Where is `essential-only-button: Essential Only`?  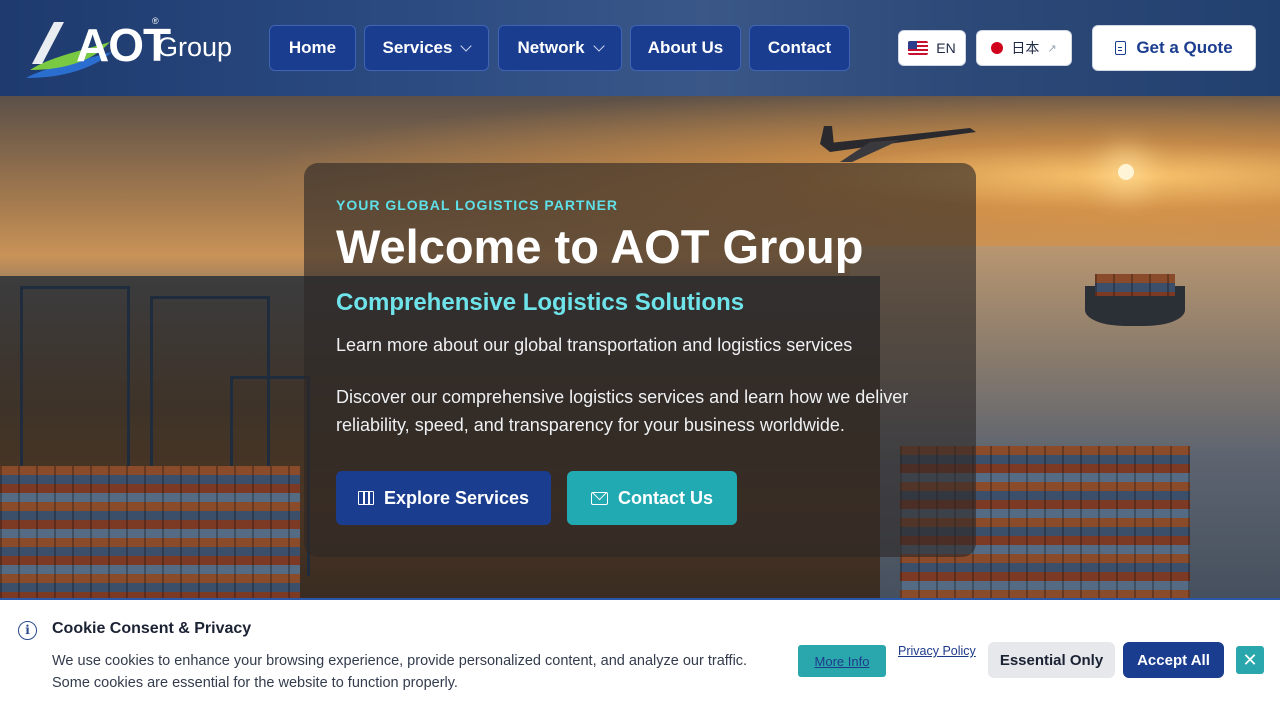 essential-only-button: Essential Only is located at coordinates (1051, 660).